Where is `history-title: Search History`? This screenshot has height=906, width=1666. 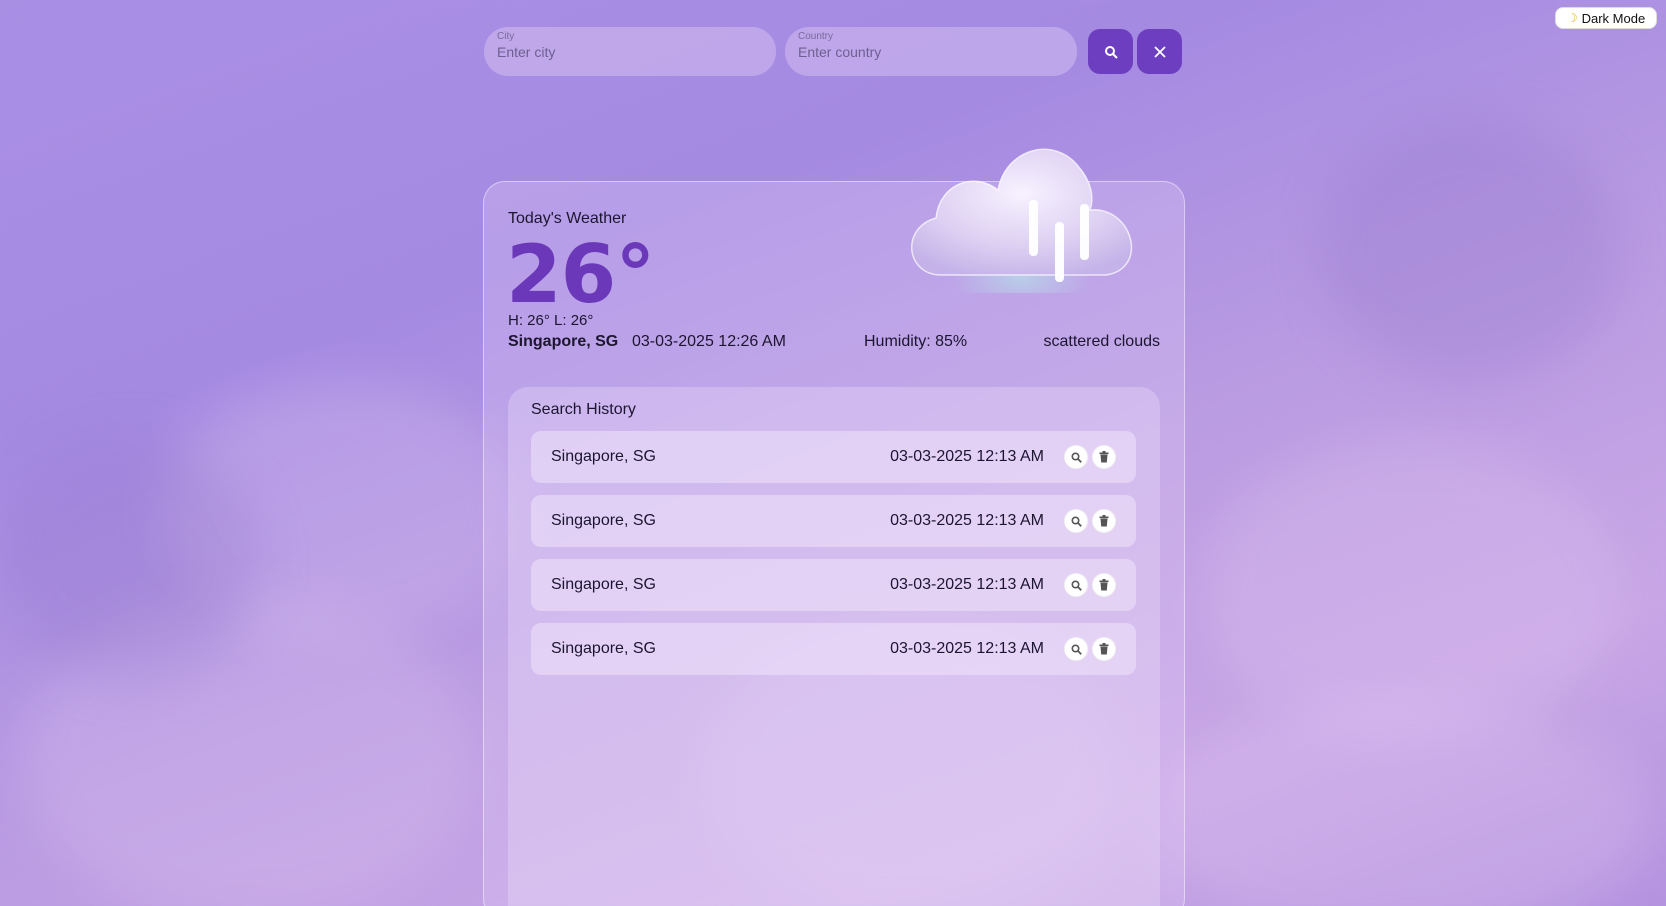 history-title: Search History is located at coordinates (583, 409).